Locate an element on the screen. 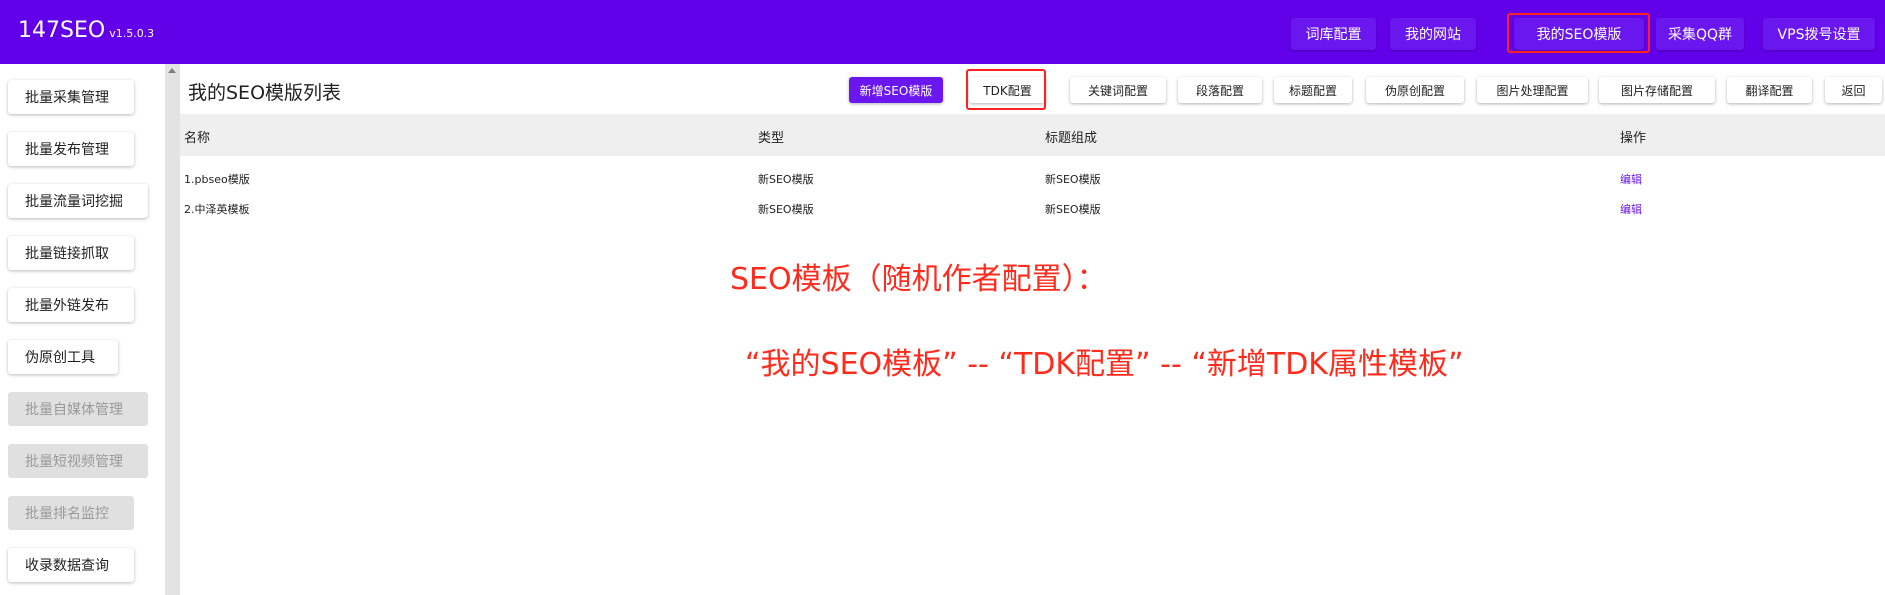 Image resolution: width=1885 pixels, height=595 pixels. keyword-config-button: 关键词配置 is located at coordinates (1118, 90).